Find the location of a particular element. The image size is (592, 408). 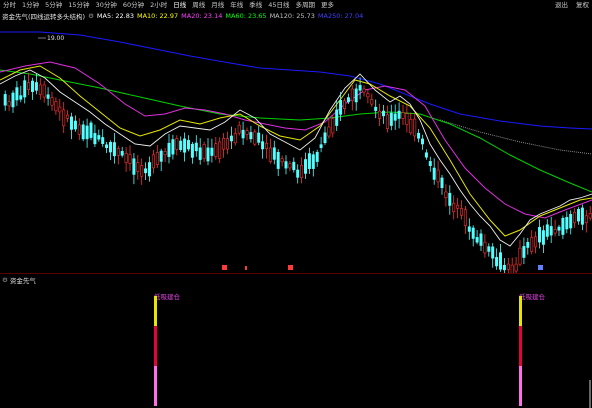

legend-ma120: MA120: 25.73 is located at coordinates (292, 16).